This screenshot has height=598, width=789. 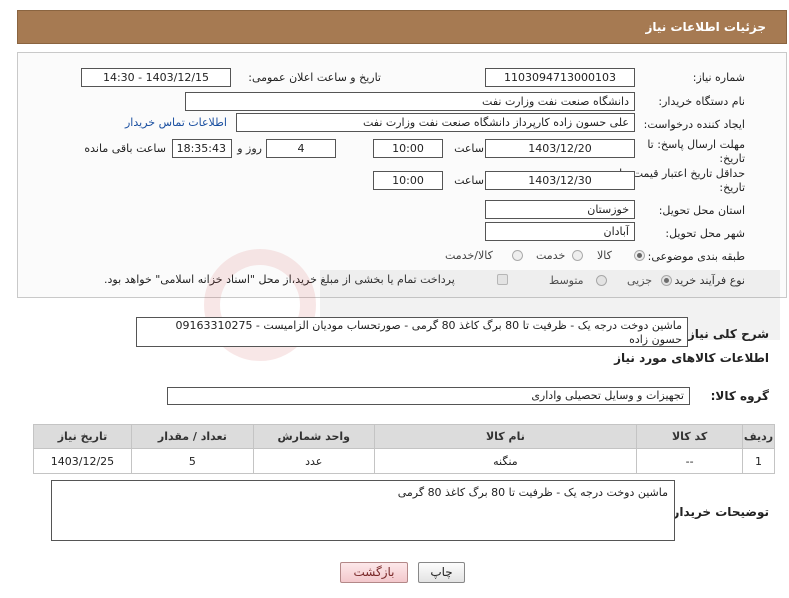 What do you see at coordinates (696, 256) in the screenshot?
I see `category-label: طبقه بندی موضوعی:` at bounding box center [696, 256].